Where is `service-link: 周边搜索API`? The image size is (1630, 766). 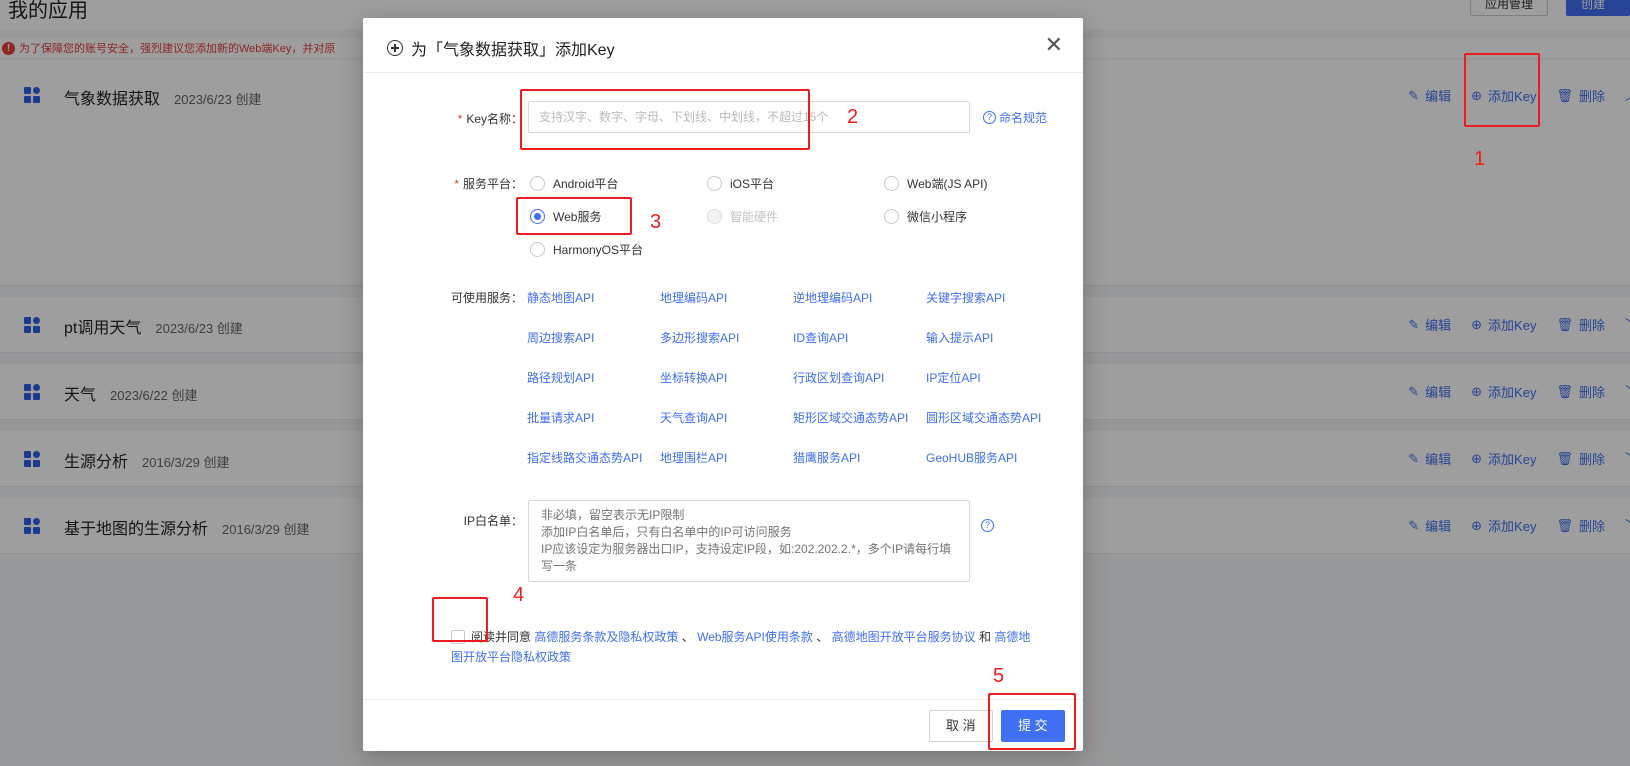 service-link: 周边搜索API is located at coordinates (560, 337).